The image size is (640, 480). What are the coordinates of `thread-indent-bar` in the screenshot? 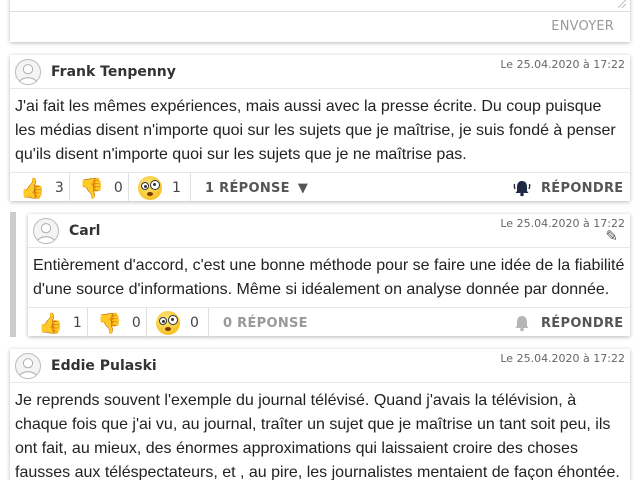 It's located at (13, 274).